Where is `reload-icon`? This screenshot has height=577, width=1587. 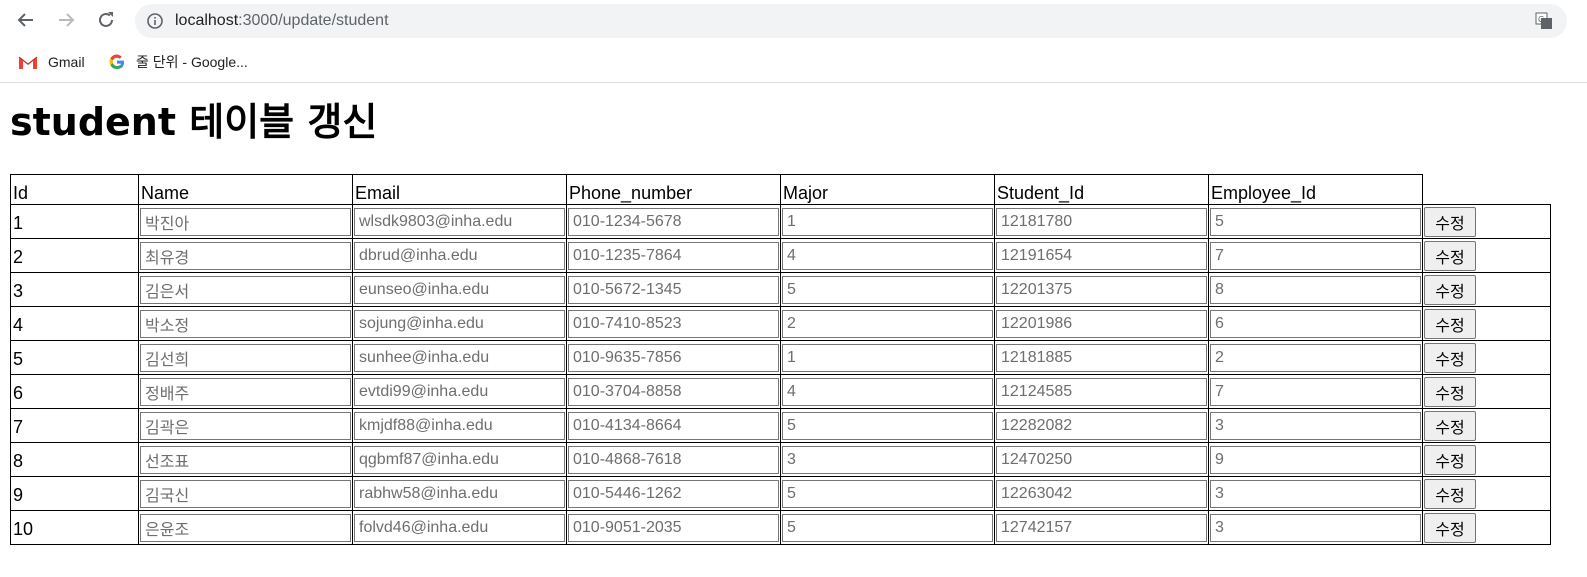
reload-icon is located at coordinates (106, 19).